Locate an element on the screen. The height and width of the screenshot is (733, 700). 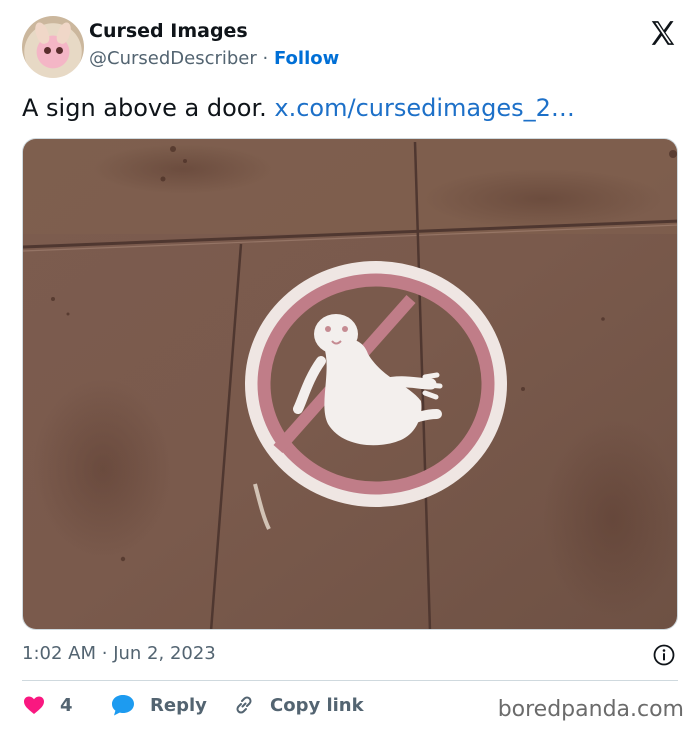
reply-label: Reply is located at coordinates (178, 705).